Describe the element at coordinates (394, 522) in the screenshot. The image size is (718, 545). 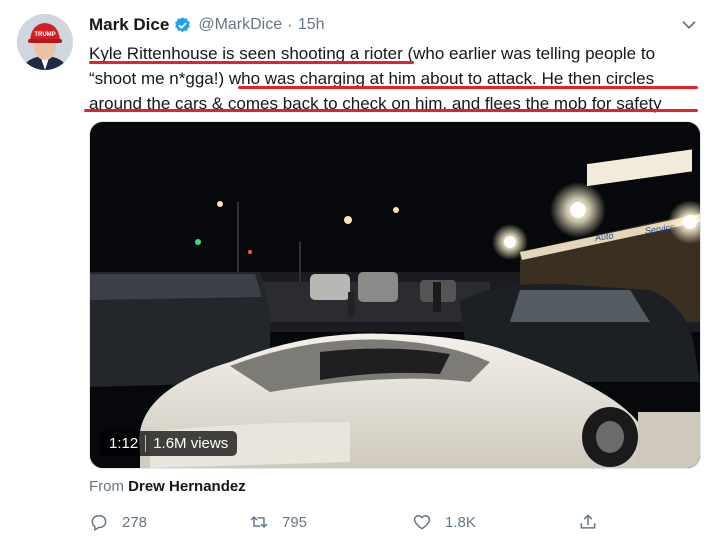
I see `tweet-actions: 278 795 1.8K` at that location.